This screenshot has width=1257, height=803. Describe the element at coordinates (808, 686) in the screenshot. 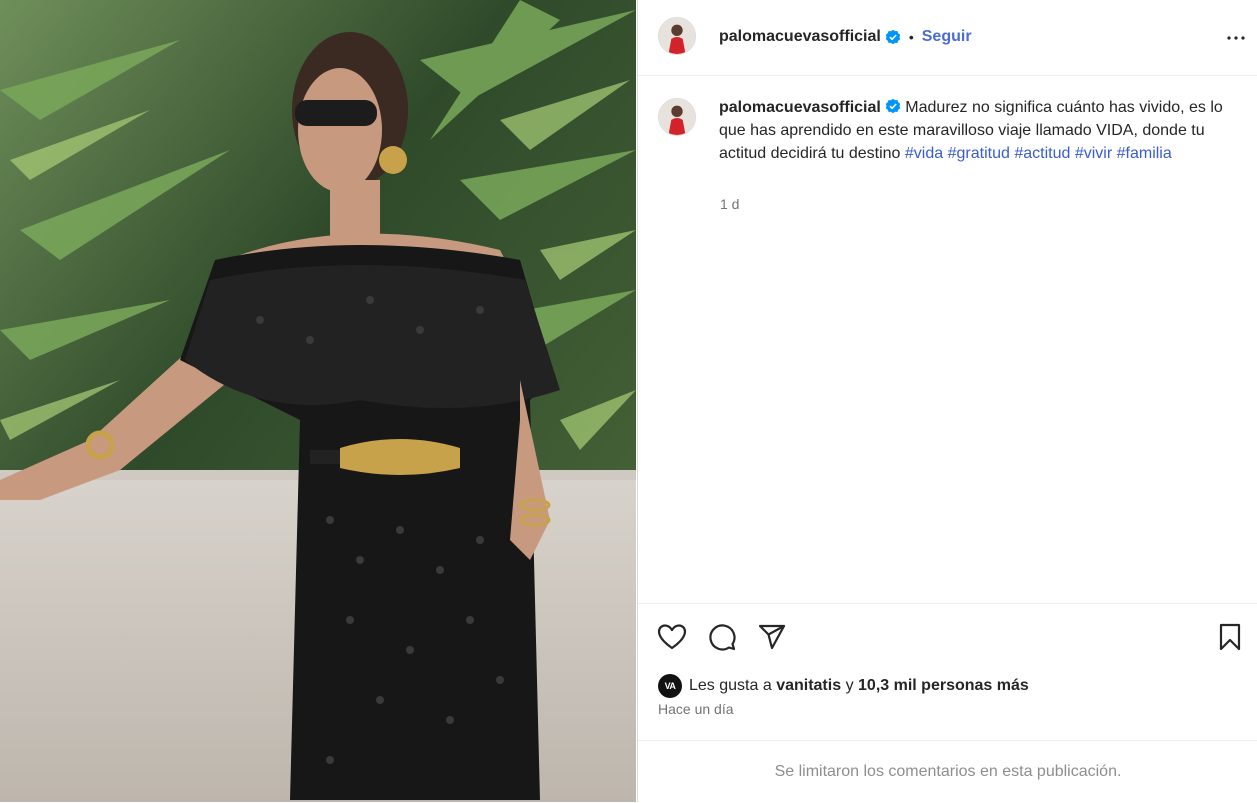

I see `liker-username: vanitatis` at that location.